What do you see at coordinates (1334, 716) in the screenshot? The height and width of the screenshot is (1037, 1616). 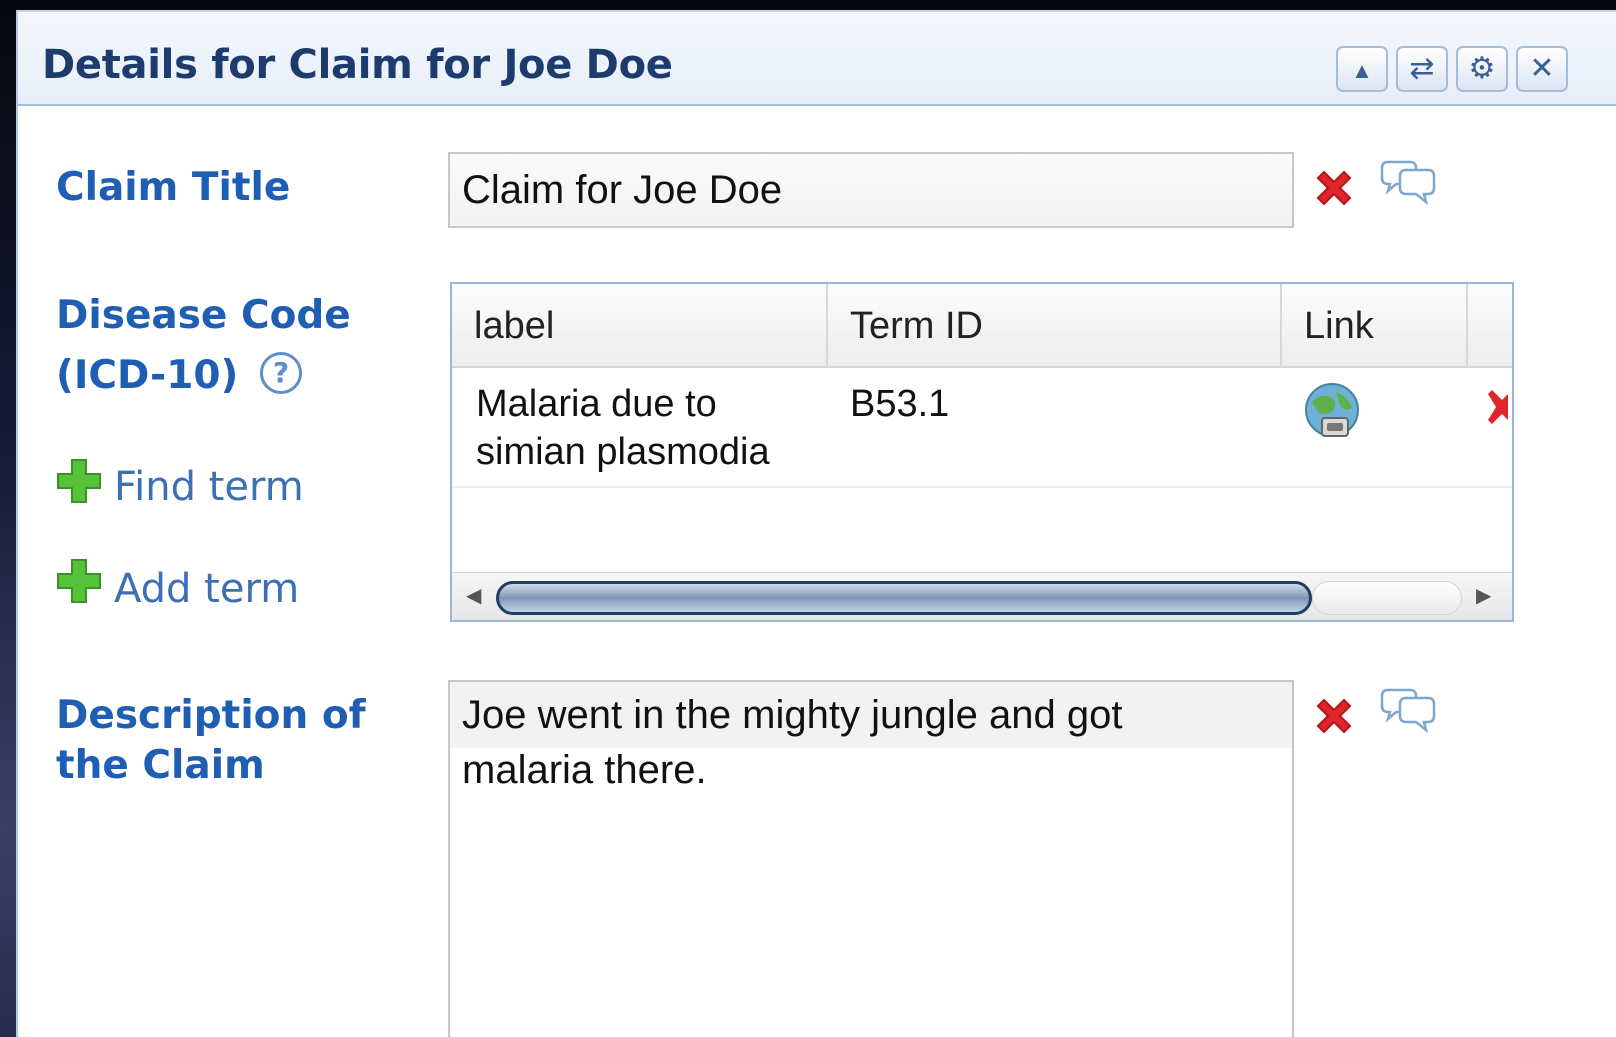 I see `delete-description-icon` at bounding box center [1334, 716].